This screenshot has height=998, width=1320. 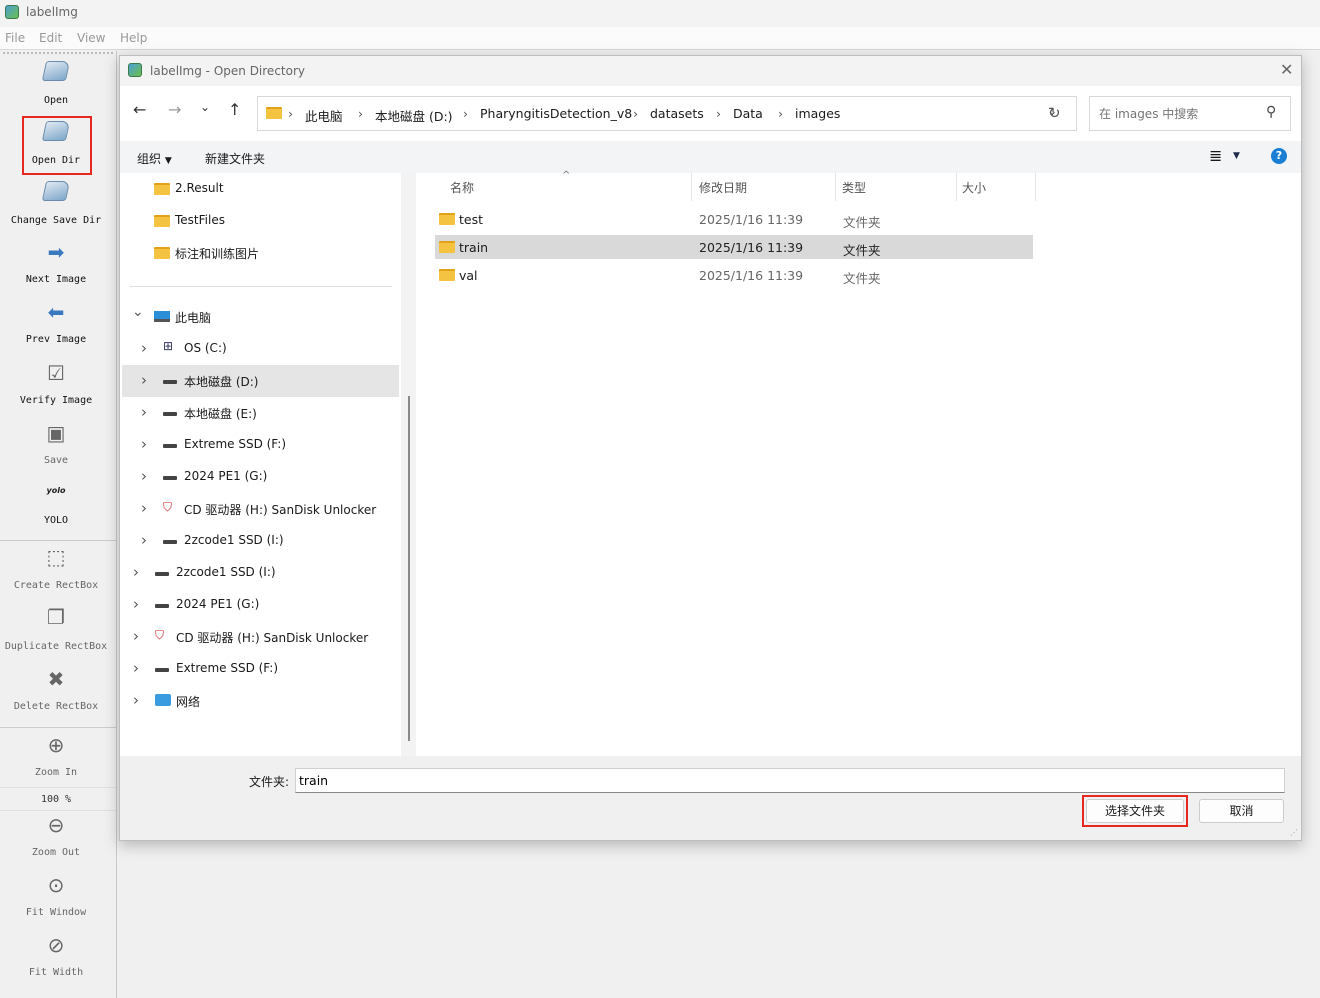 What do you see at coordinates (56, 898) in the screenshot?
I see `toolbar-fit-window-button: ⊙ Fit Window` at bounding box center [56, 898].